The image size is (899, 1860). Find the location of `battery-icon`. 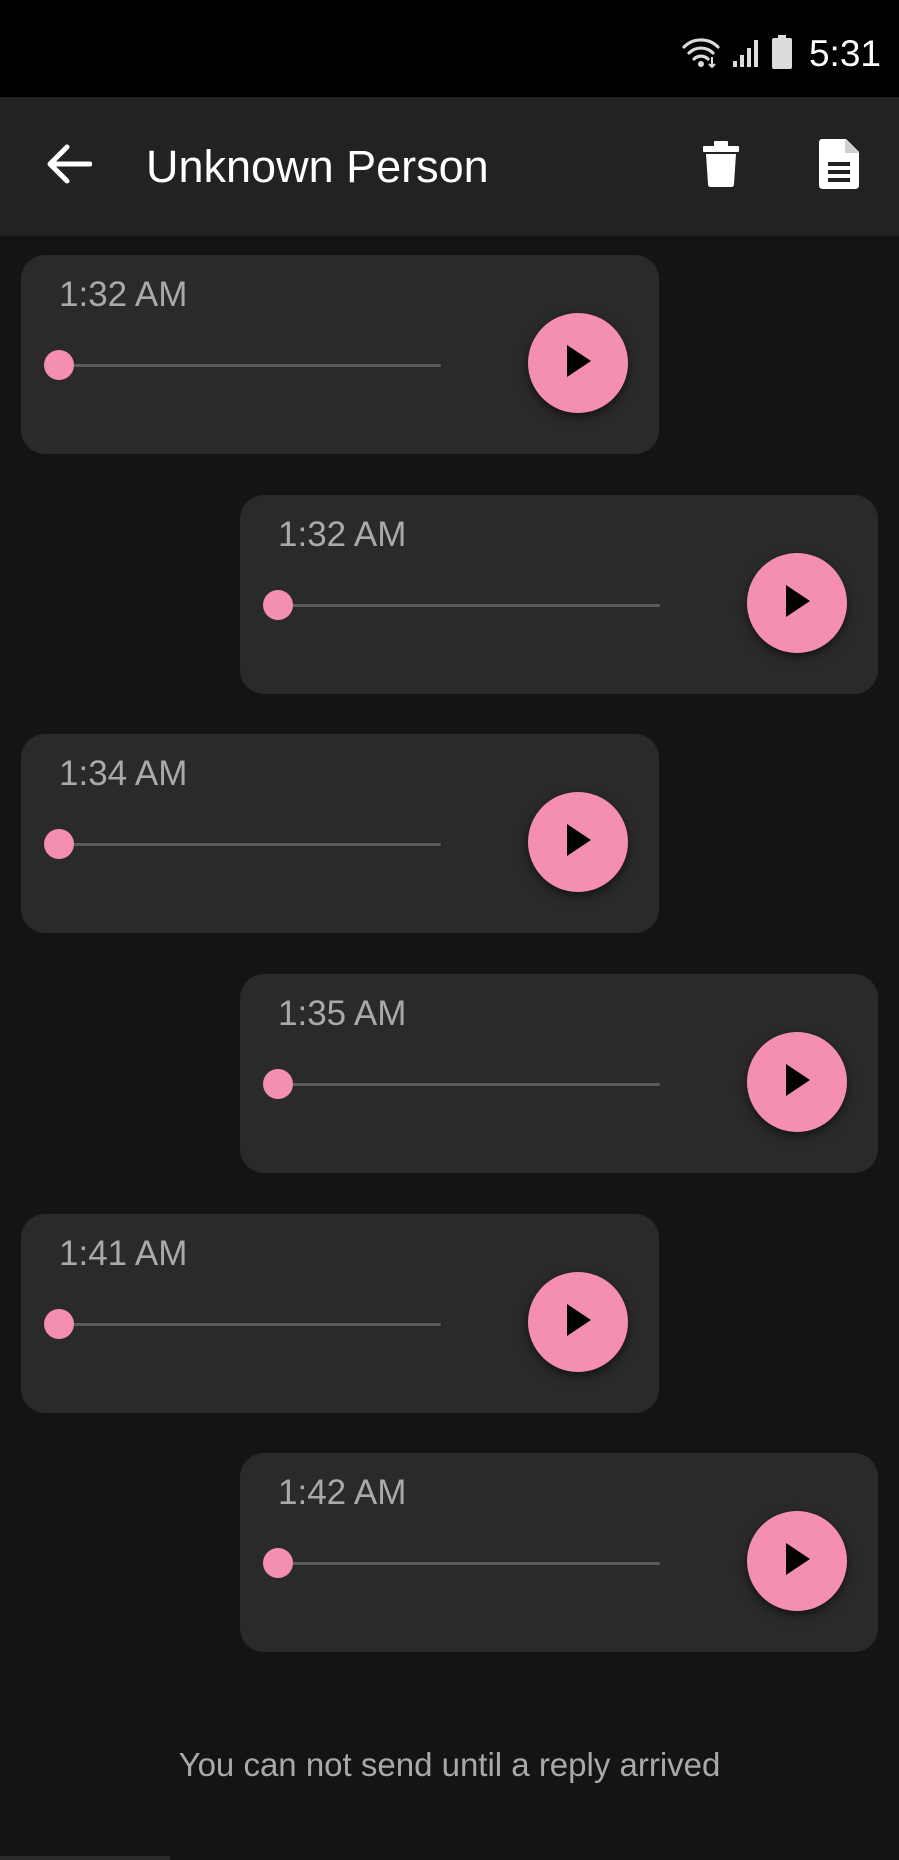

battery-icon is located at coordinates (782, 54).